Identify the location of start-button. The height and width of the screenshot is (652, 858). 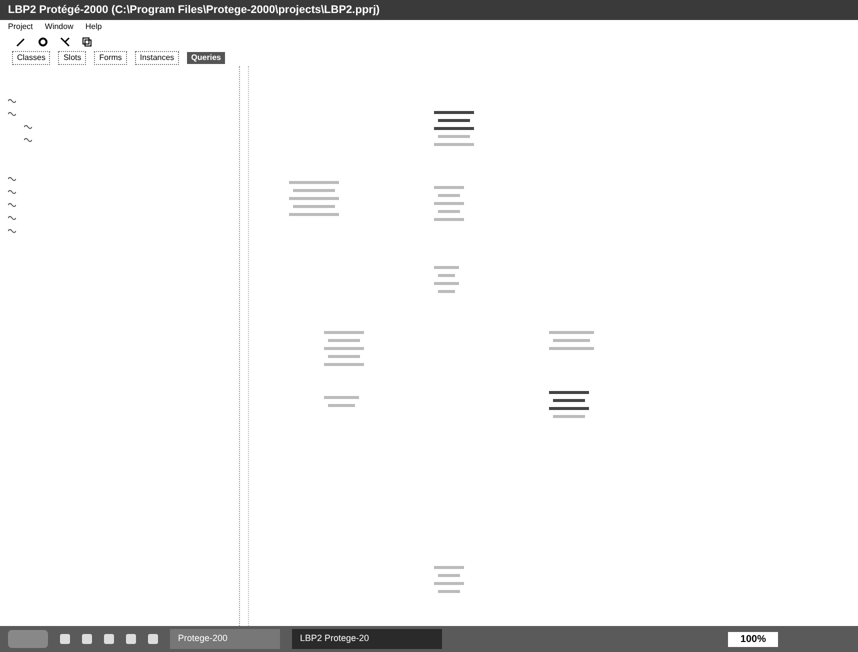
(28, 639).